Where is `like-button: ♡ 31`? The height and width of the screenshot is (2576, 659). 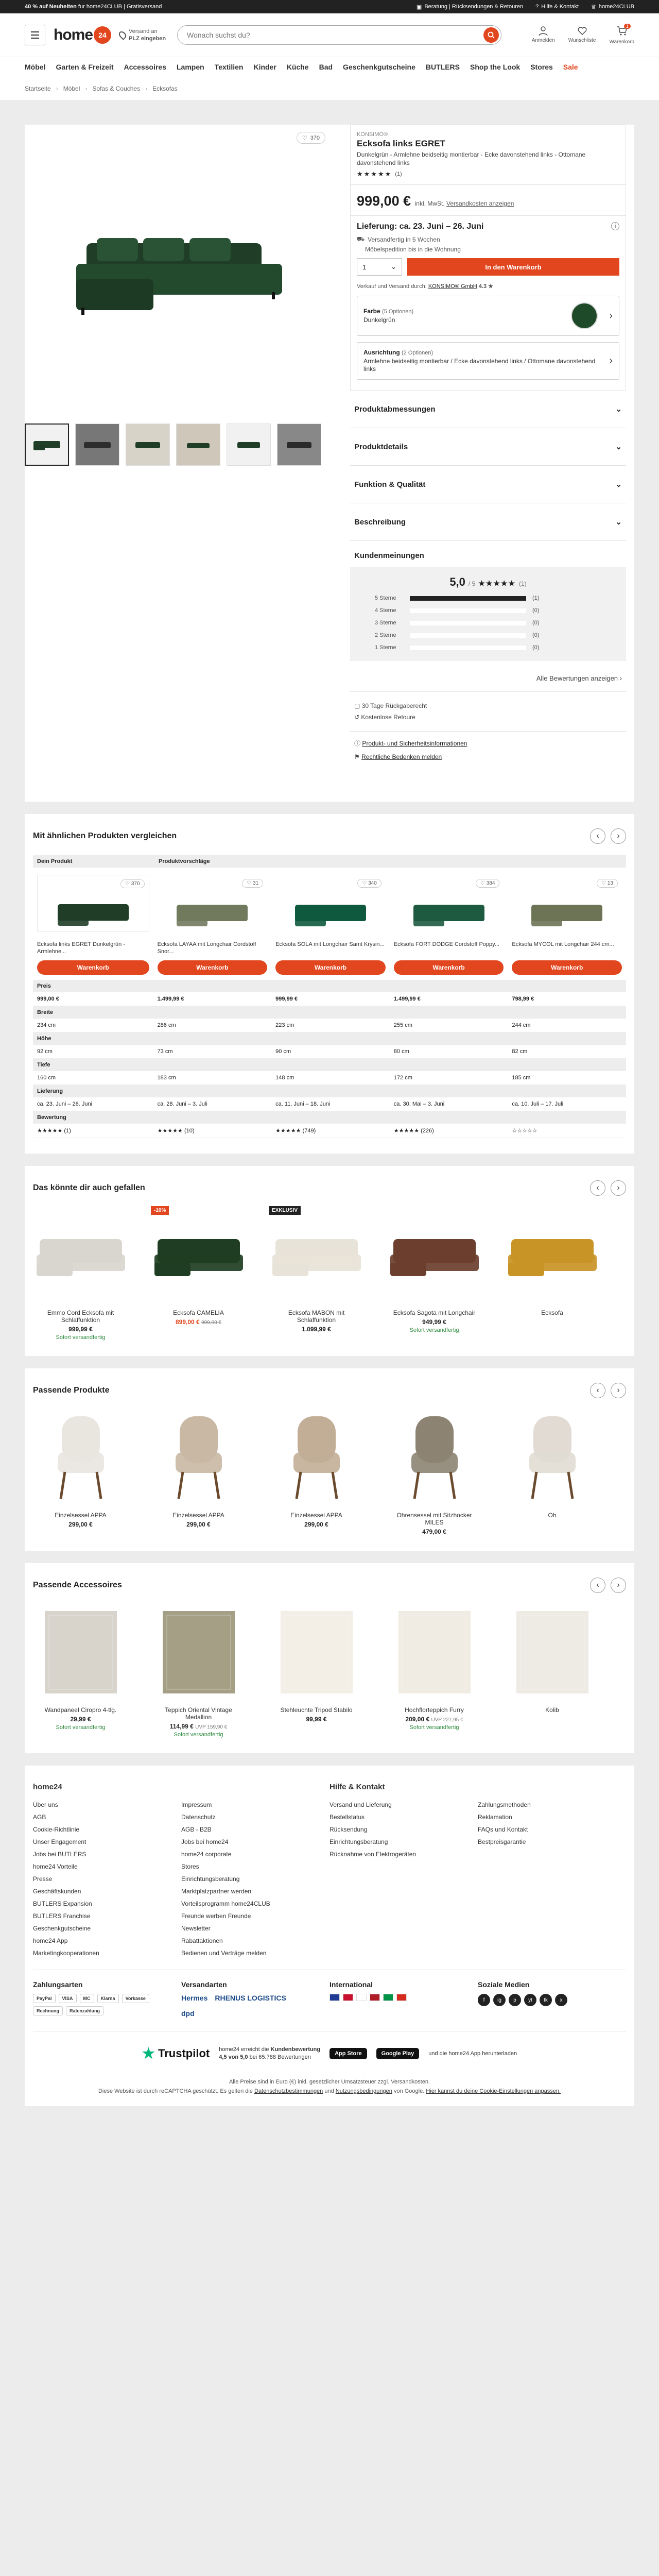
like-button: ♡ 31 is located at coordinates (253, 883).